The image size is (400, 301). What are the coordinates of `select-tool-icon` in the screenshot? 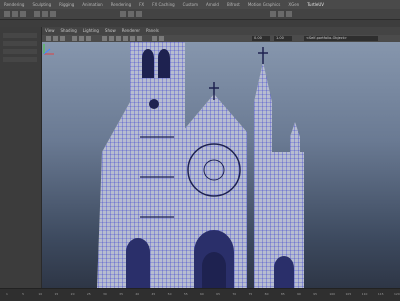 It's located at (7, 14).